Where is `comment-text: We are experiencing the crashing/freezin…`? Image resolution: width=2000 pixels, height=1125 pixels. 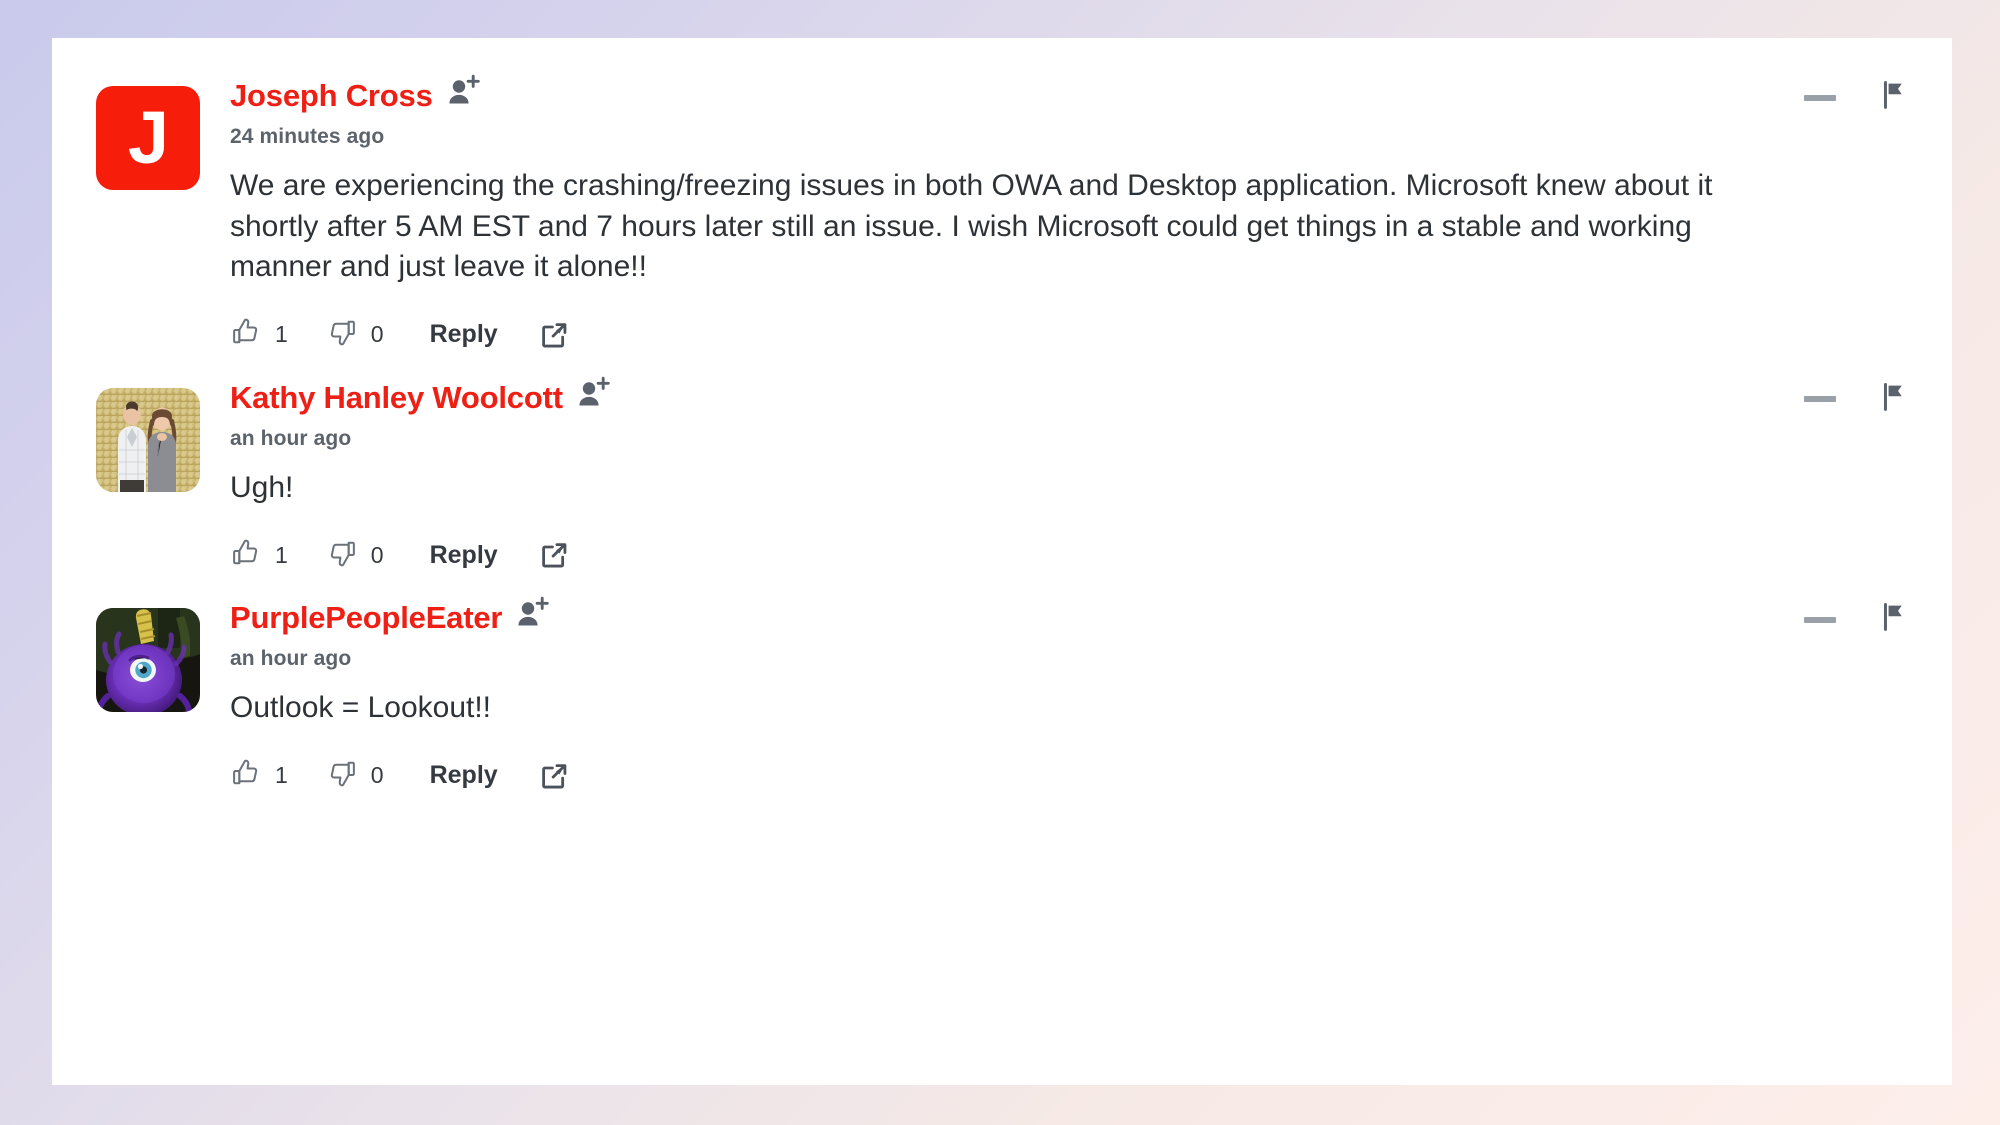
comment-text: We are experiencing the crashing/freezin… is located at coordinates (971, 226).